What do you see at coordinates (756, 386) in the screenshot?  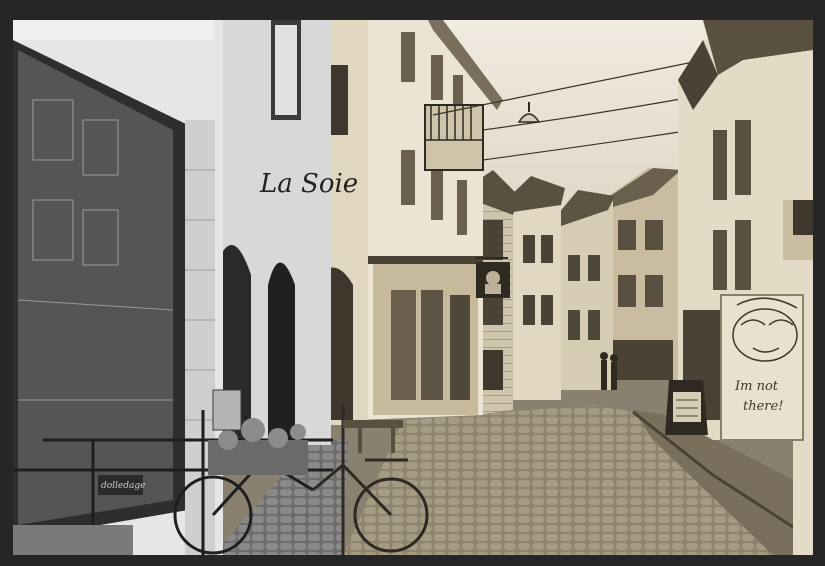 I see `graffiti-text-line1: Im not` at bounding box center [756, 386].